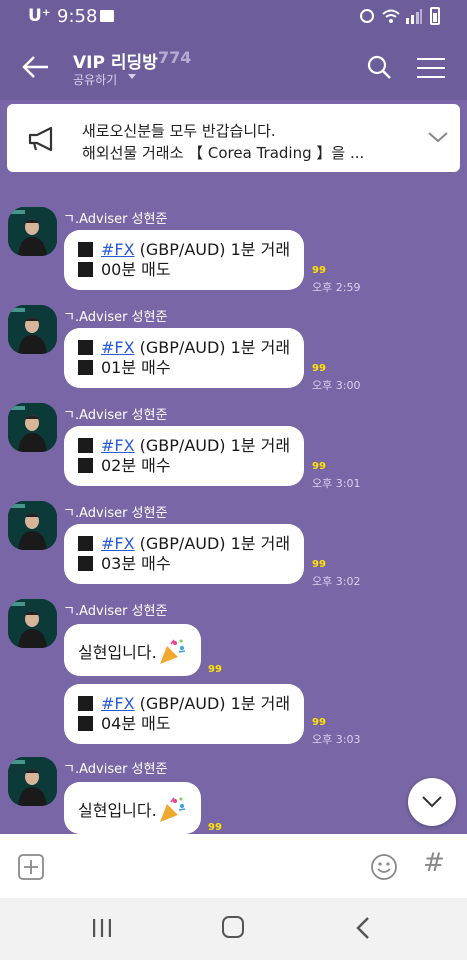  What do you see at coordinates (336, 287) in the screenshot?
I see `message-time: 오후 2:59` at bounding box center [336, 287].